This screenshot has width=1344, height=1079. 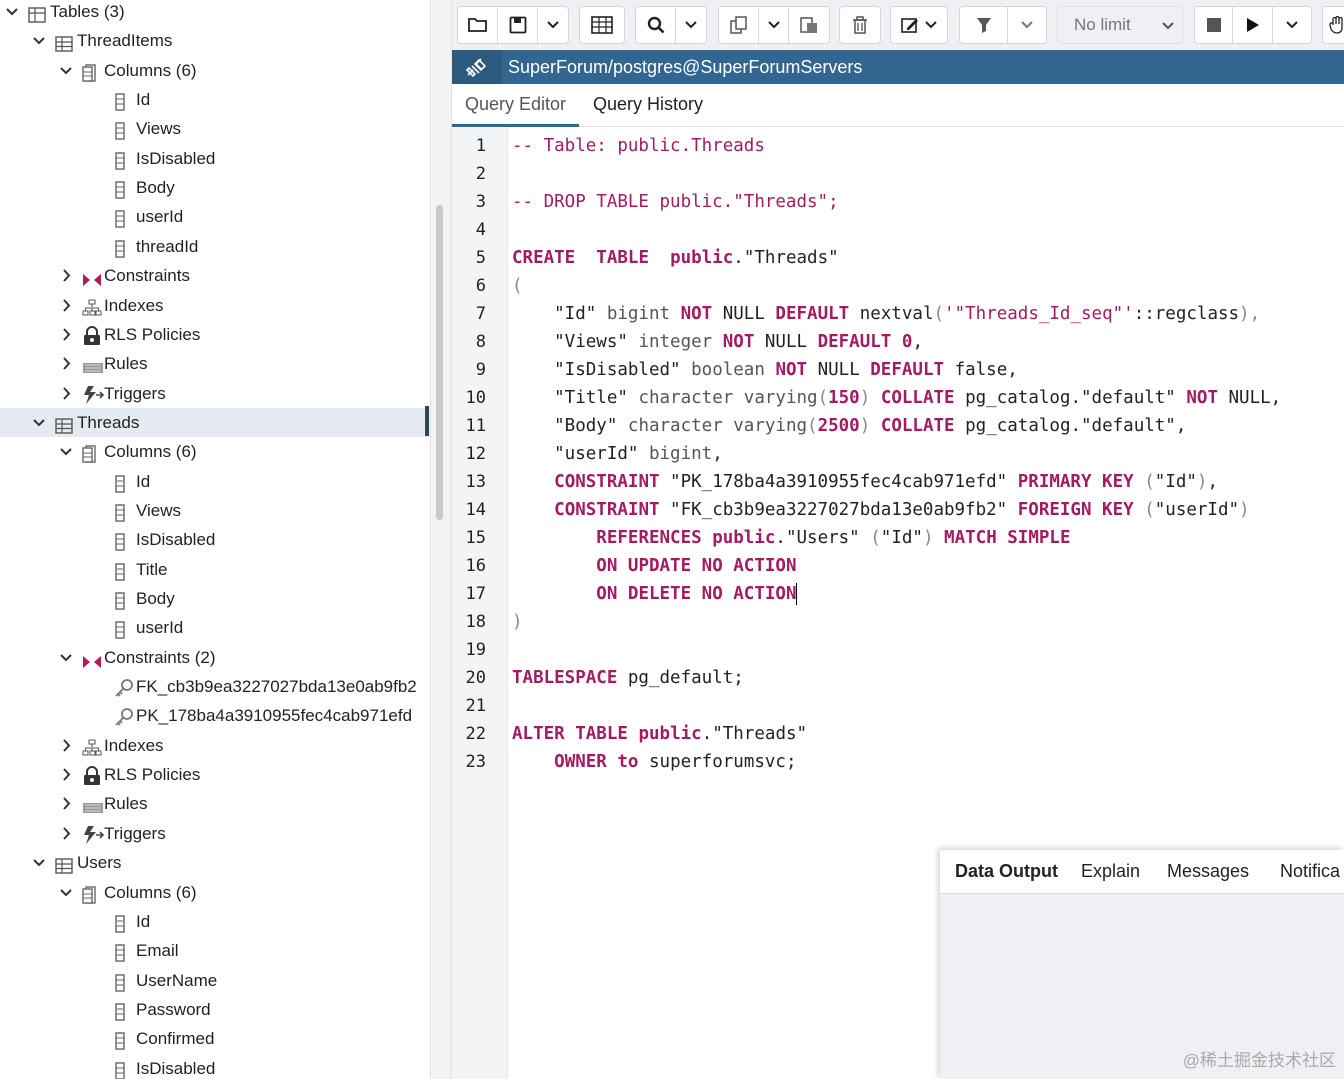 I want to click on line-number: 2, so click(x=480, y=174).